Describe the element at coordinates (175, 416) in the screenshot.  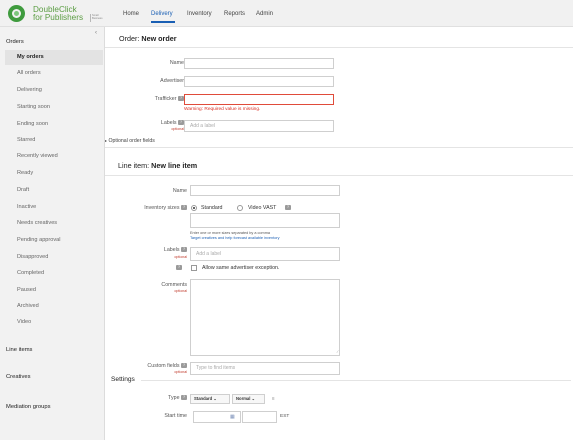
I see `start-time-label: Start time` at that location.